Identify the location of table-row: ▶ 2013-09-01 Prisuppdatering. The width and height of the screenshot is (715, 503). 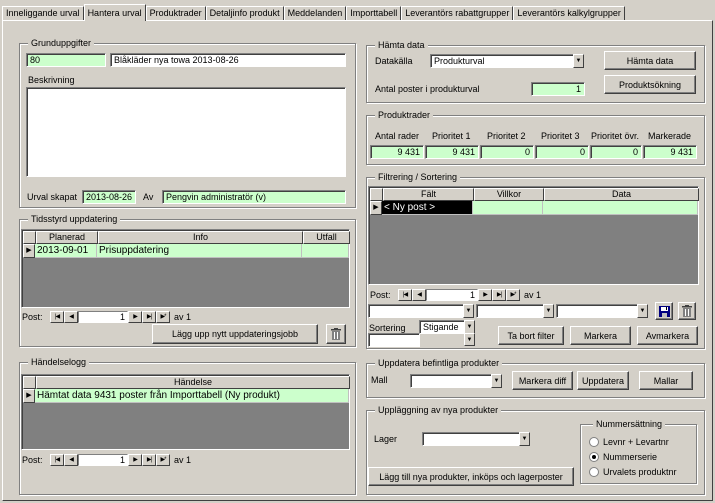
(186, 251).